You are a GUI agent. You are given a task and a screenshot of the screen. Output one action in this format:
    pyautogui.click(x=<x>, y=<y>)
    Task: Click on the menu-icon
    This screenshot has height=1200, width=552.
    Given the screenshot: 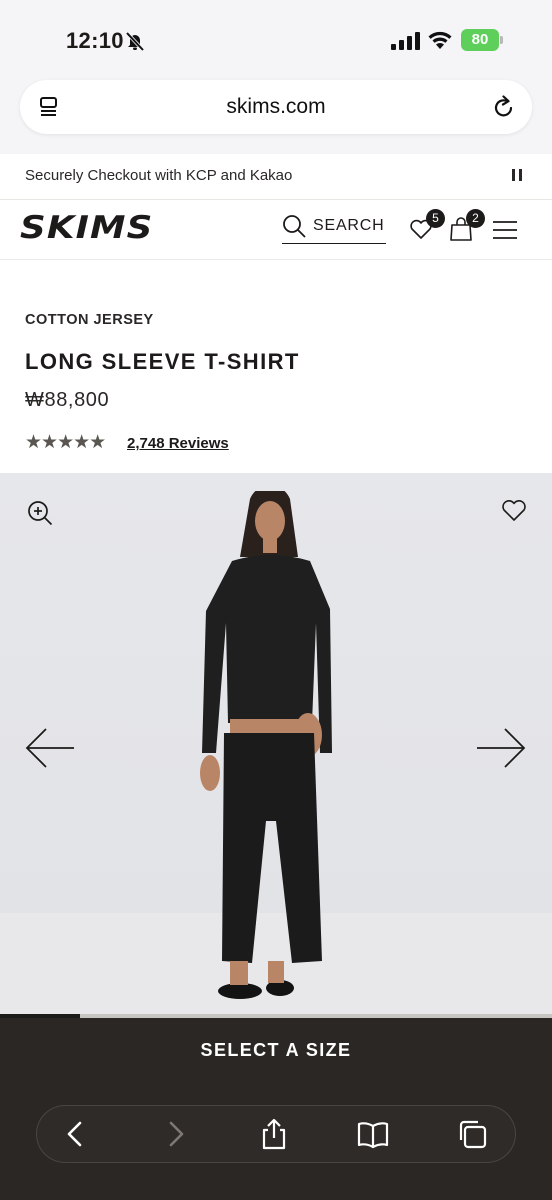 What is the action you would take?
    pyautogui.click(x=505, y=230)
    